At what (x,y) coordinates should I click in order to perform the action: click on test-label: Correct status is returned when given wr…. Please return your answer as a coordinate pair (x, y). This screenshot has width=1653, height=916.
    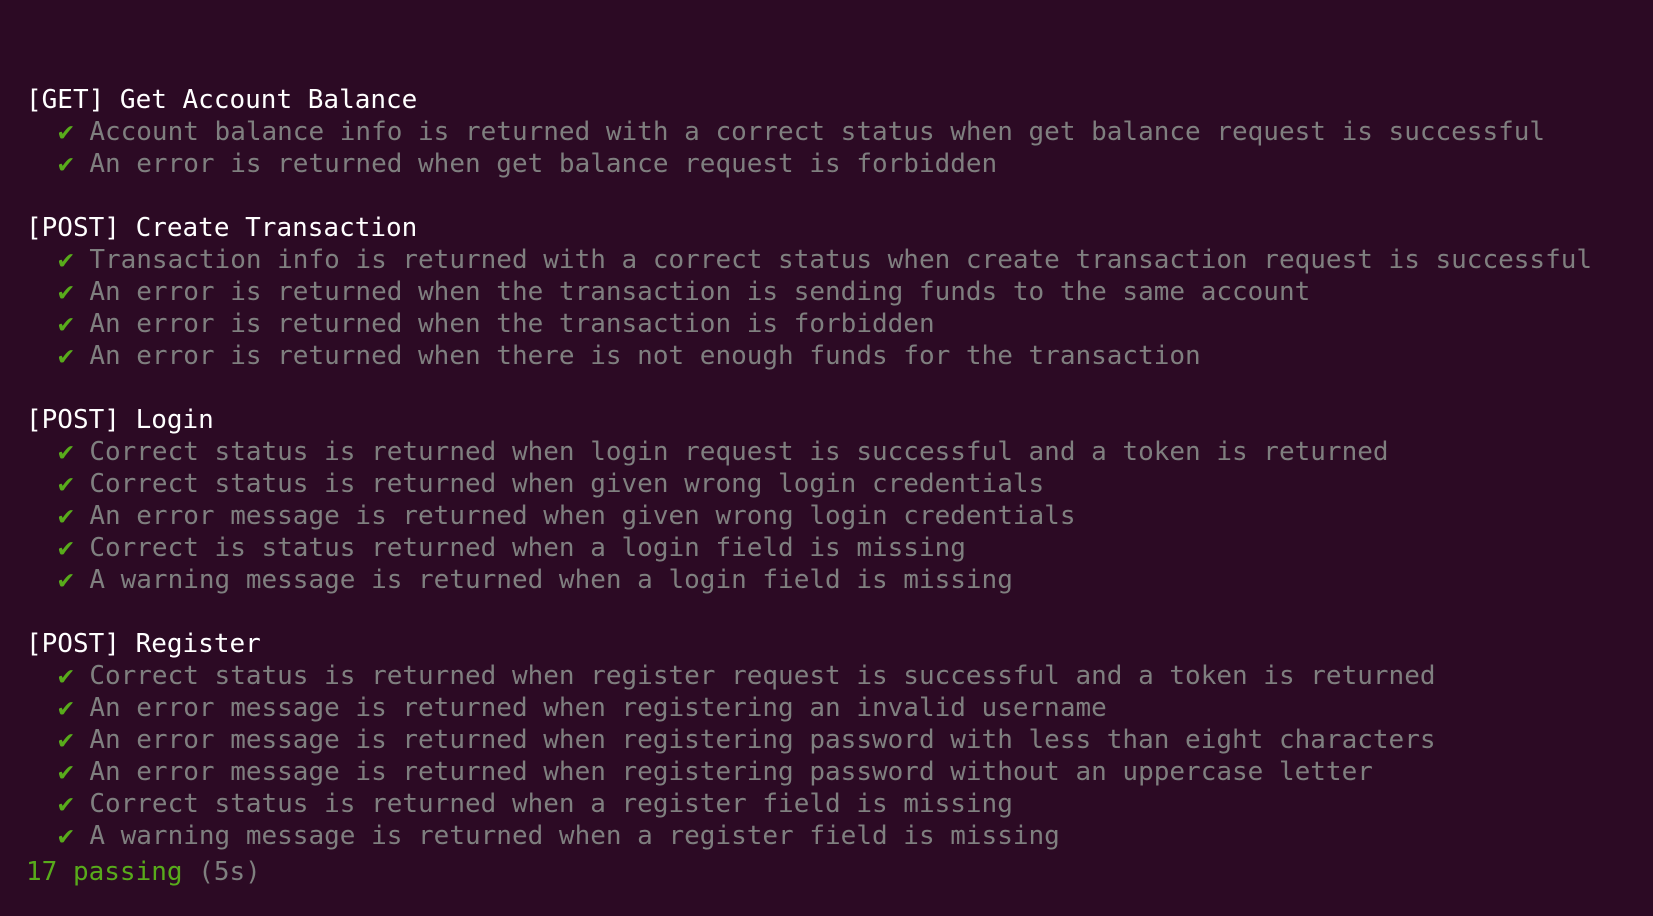
    Looking at the image, I should click on (567, 484).